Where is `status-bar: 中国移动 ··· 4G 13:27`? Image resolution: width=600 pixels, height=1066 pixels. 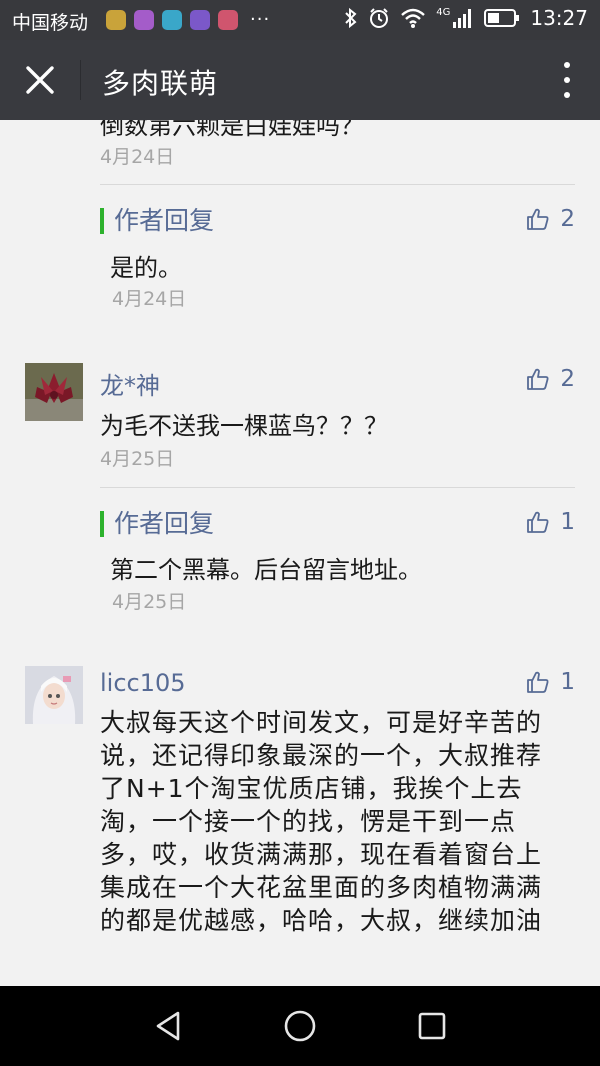
status-bar: 中国移动 ··· 4G 13:27 is located at coordinates (300, 20).